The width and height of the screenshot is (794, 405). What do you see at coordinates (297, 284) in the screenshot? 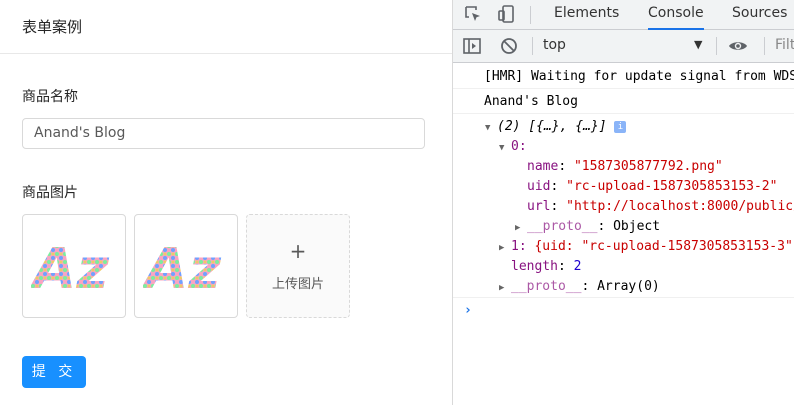
I see `upload-label: 上传图片` at bounding box center [297, 284].